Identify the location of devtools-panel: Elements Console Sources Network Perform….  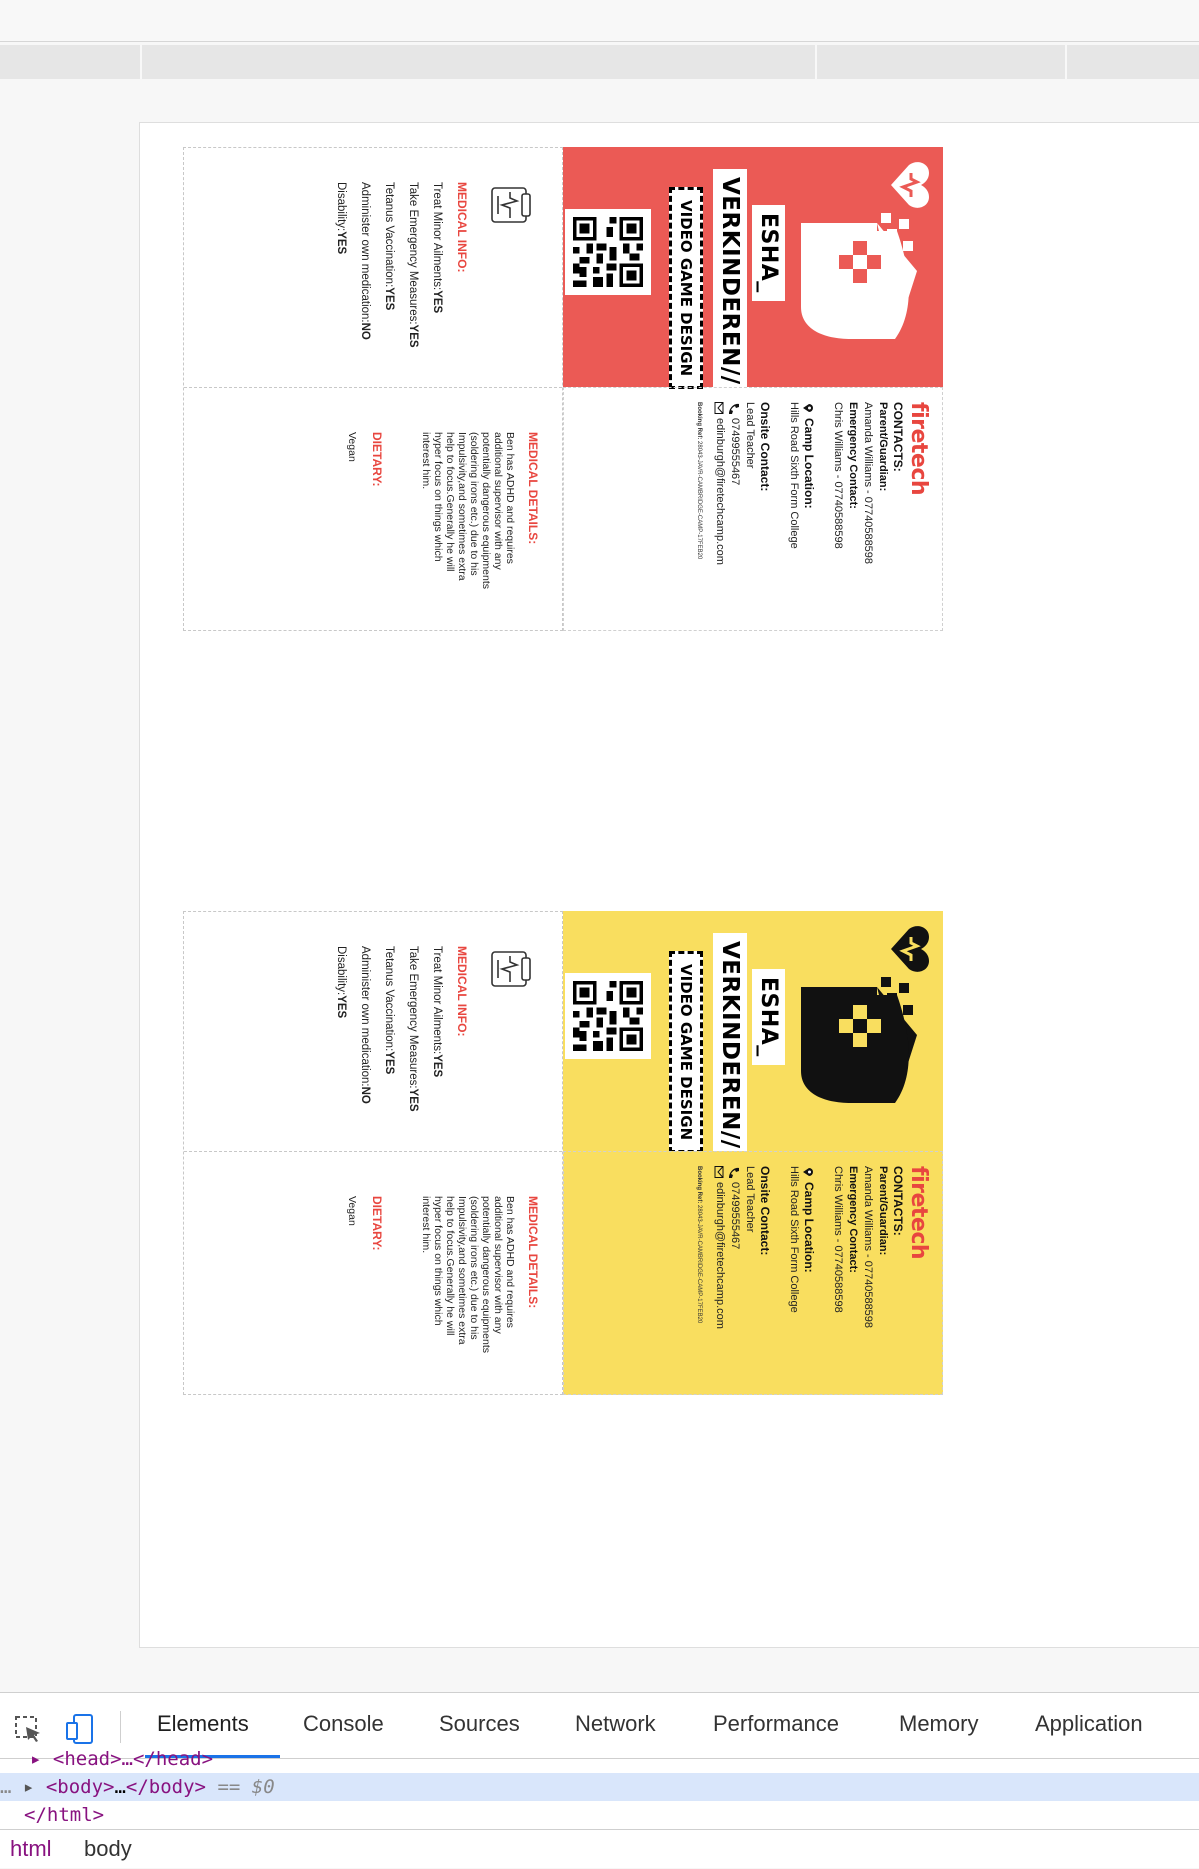
(599, 1780).